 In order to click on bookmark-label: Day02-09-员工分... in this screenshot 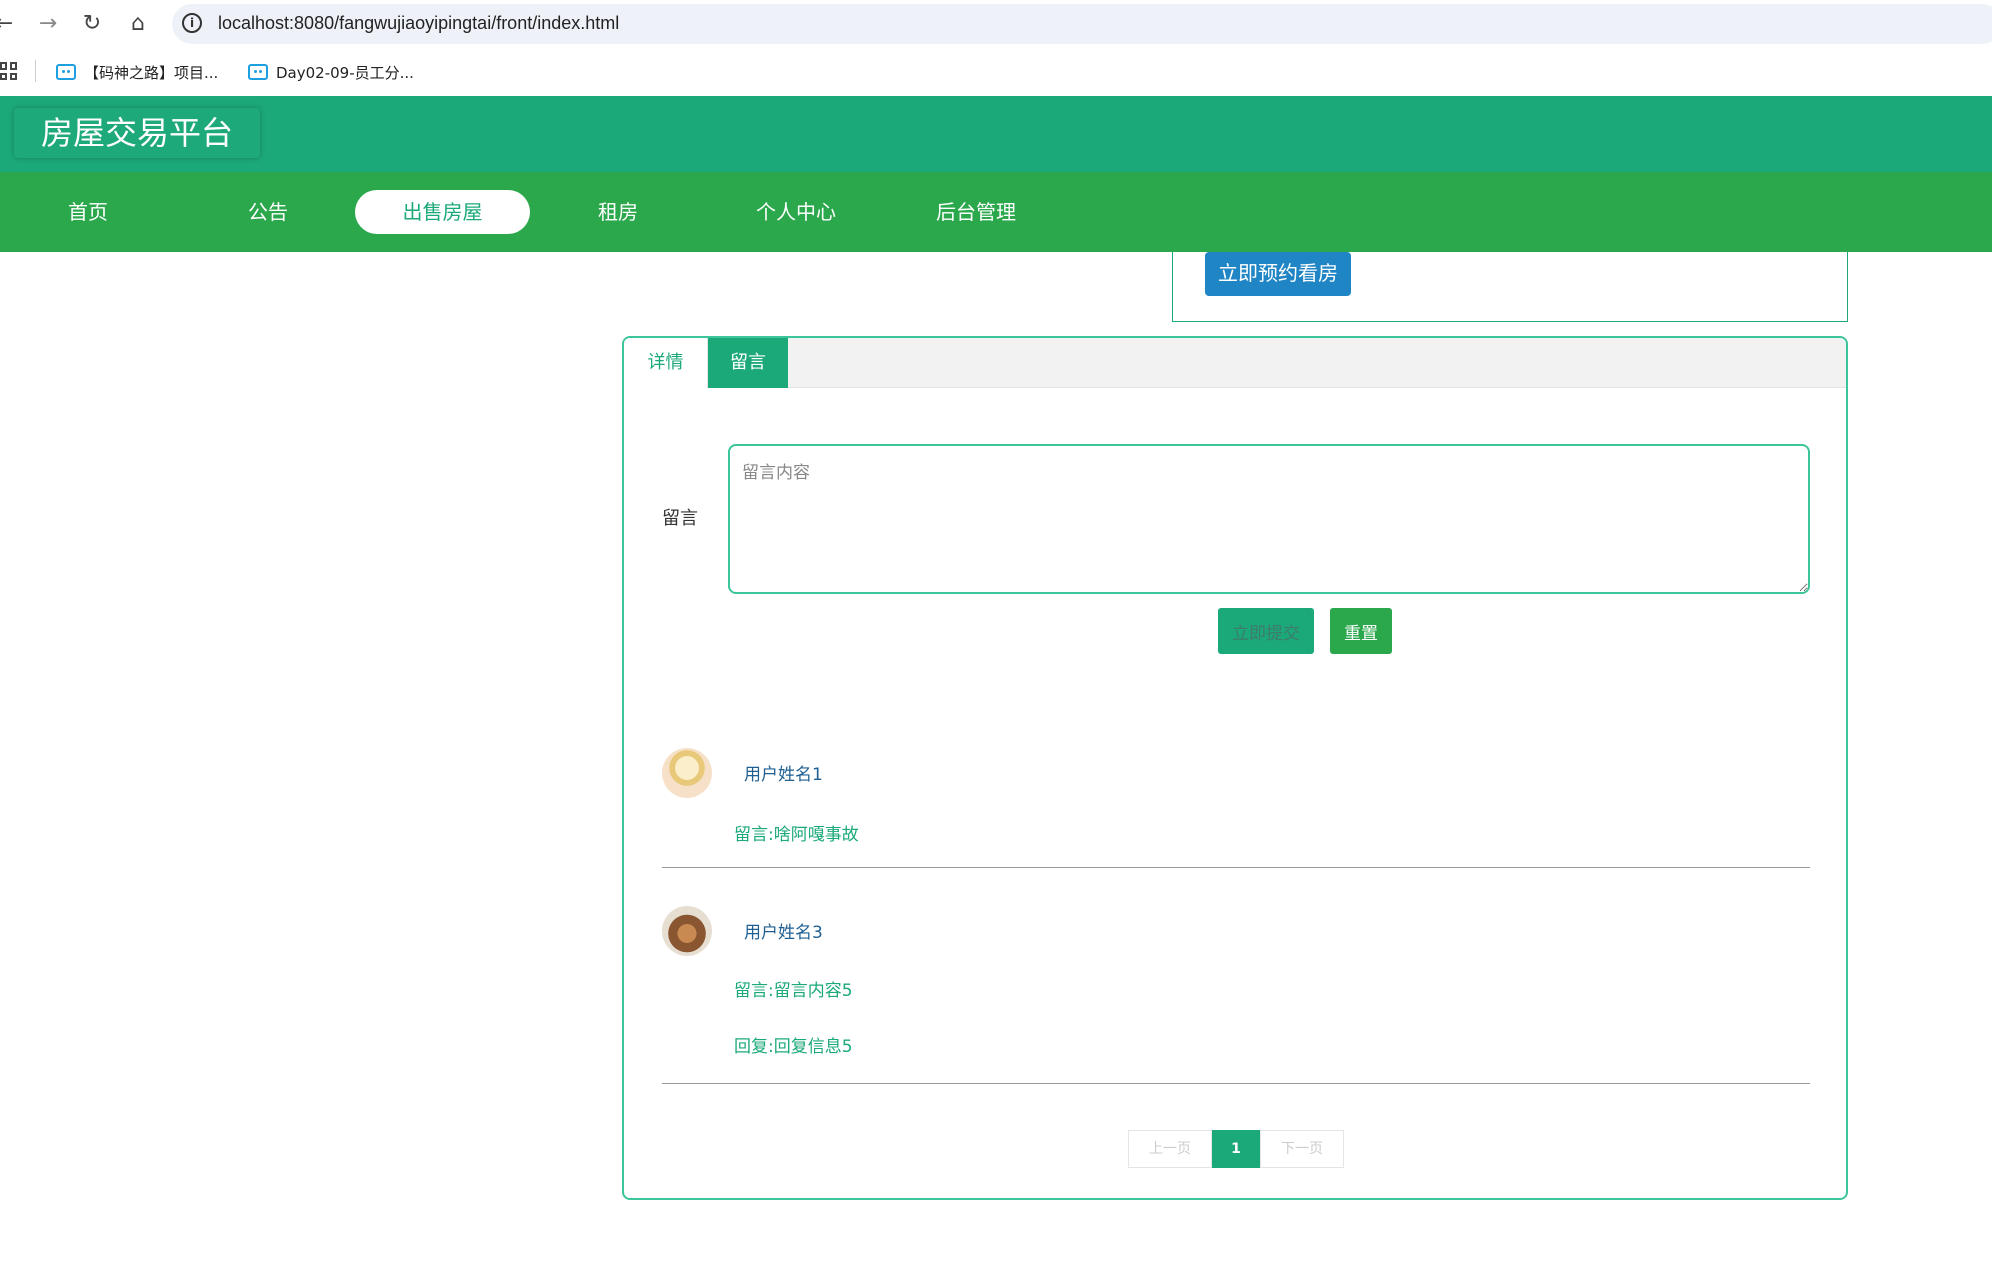, I will do `click(345, 72)`.